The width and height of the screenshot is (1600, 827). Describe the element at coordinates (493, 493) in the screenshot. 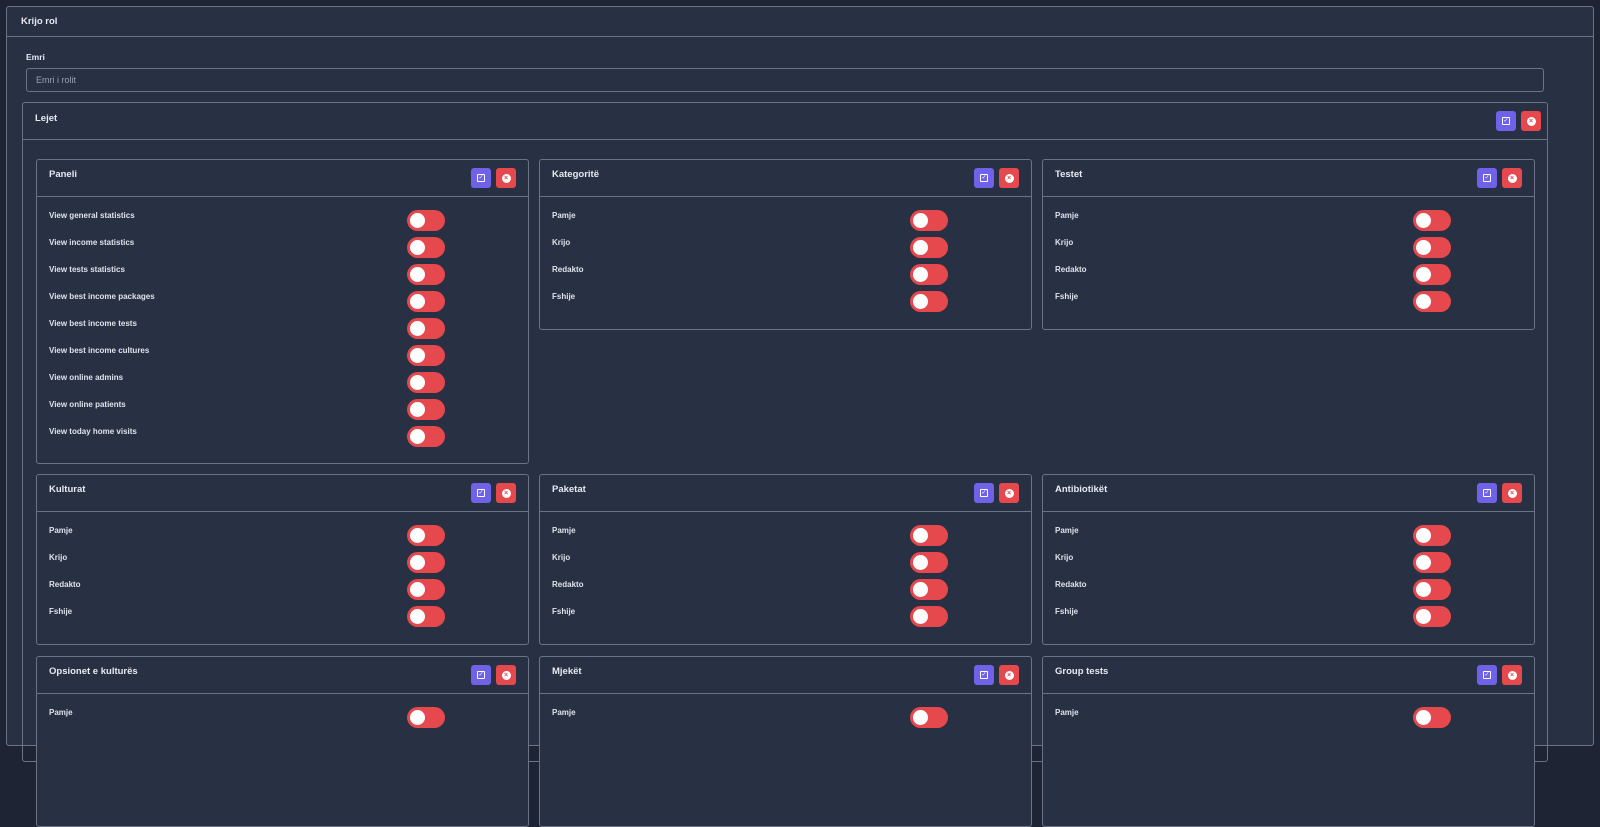

I see `group-actions: ✓ ×` at that location.